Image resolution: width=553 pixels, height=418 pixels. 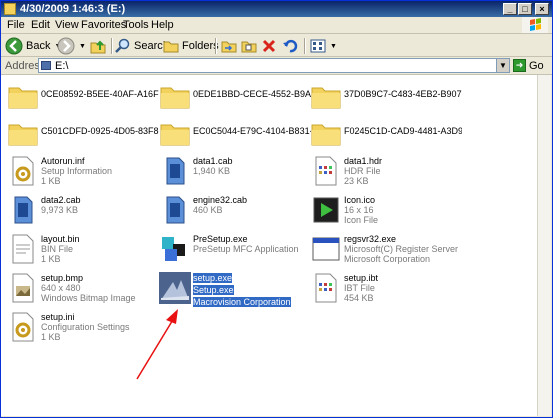 I want to click on menu-file: File, so click(x=16, y=25).